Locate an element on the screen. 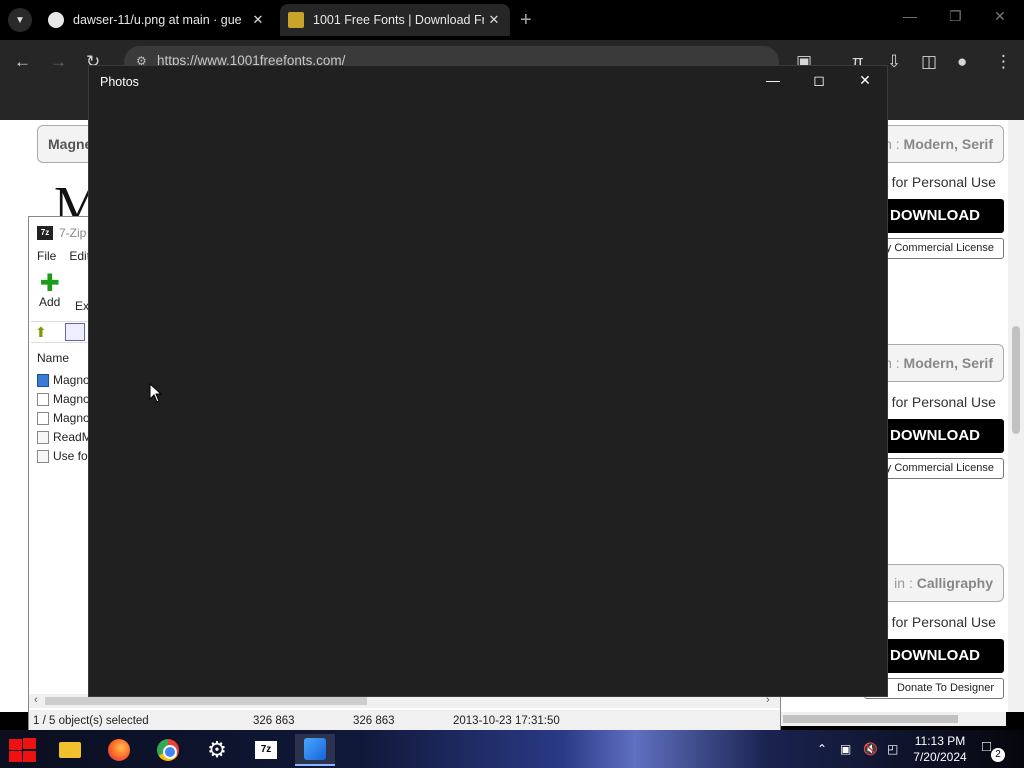  browser-restore-button: ❐ is located at coordinates (955, 16).